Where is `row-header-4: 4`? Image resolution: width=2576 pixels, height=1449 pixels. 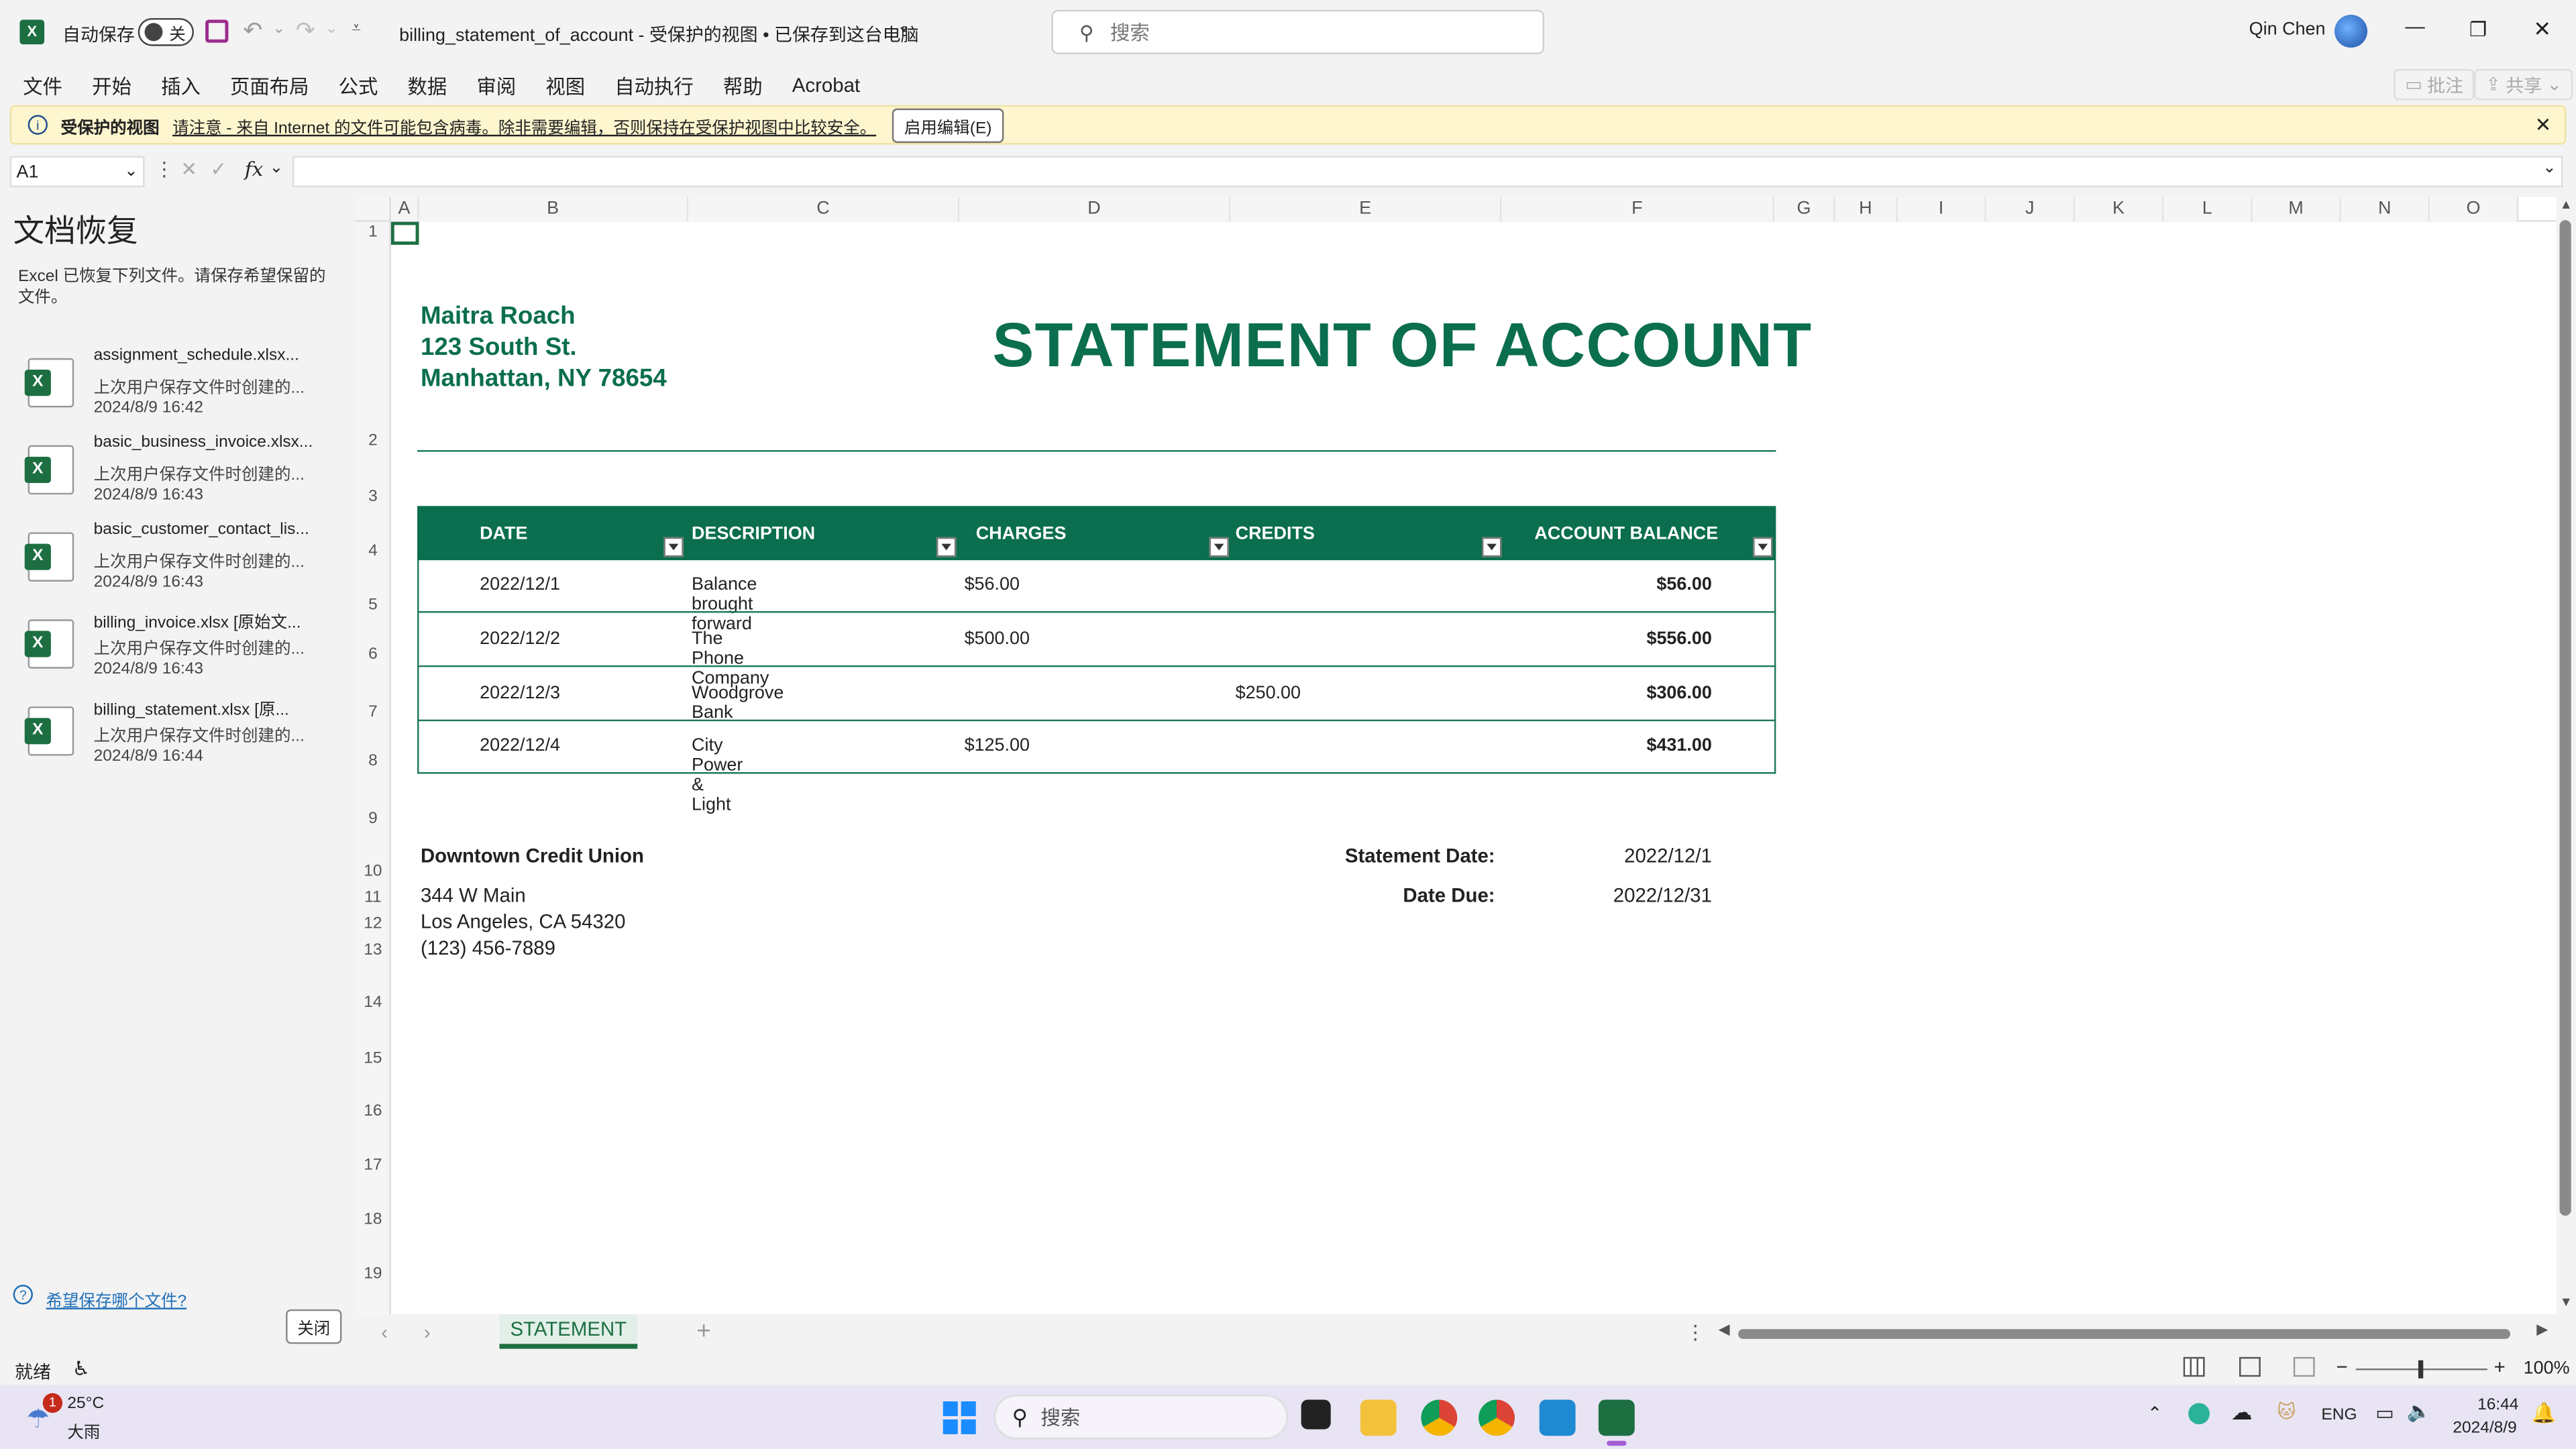
row-header-4: 4 is located at coordinates (373, 551).